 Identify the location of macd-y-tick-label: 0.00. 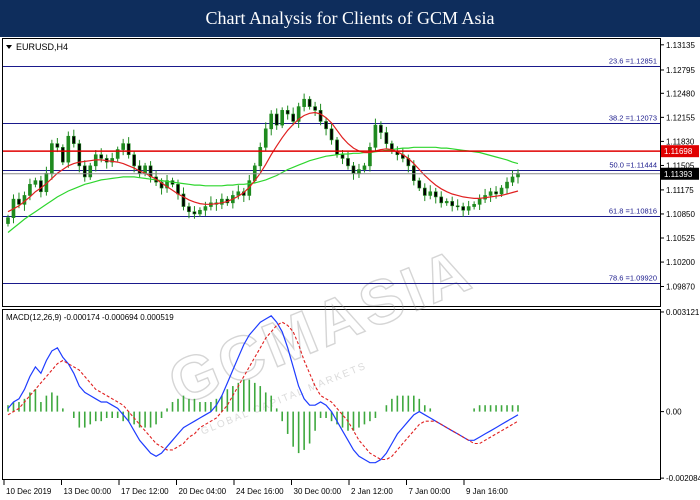
(674, 412).